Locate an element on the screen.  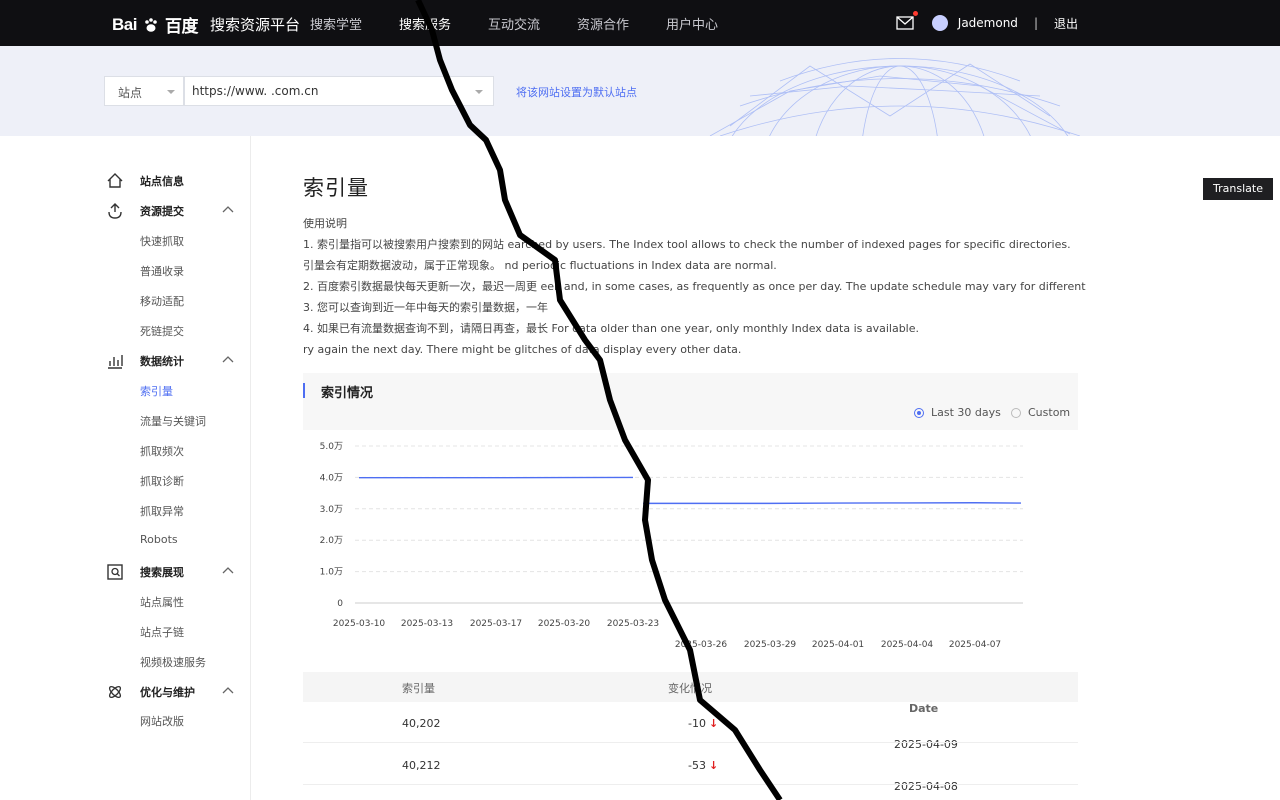
sidebar-group-optimize: 优化与维护 is located at coordinates (170, 692).